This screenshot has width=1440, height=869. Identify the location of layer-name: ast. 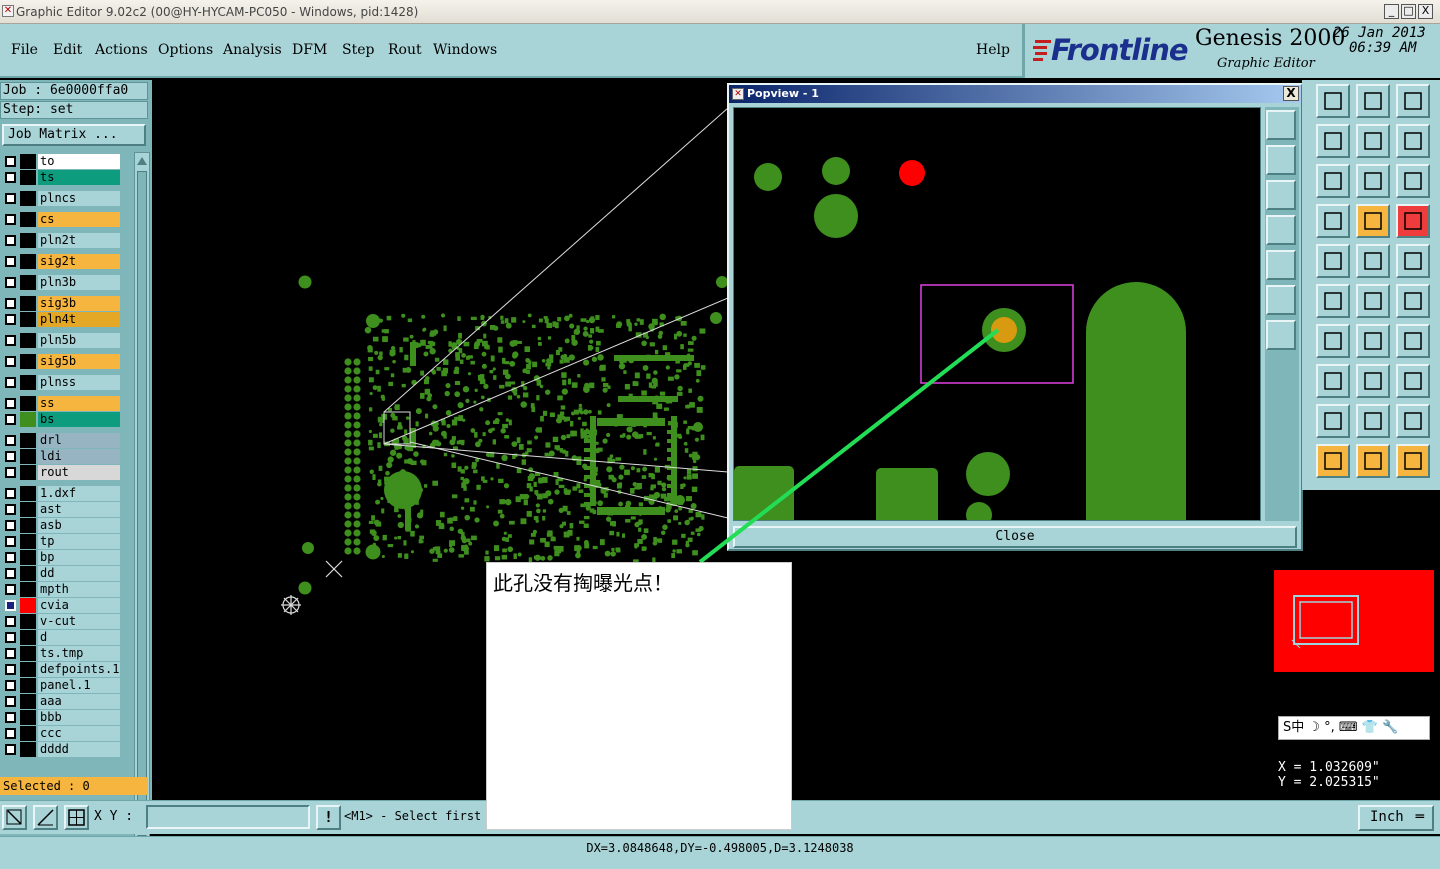
(79, 509).